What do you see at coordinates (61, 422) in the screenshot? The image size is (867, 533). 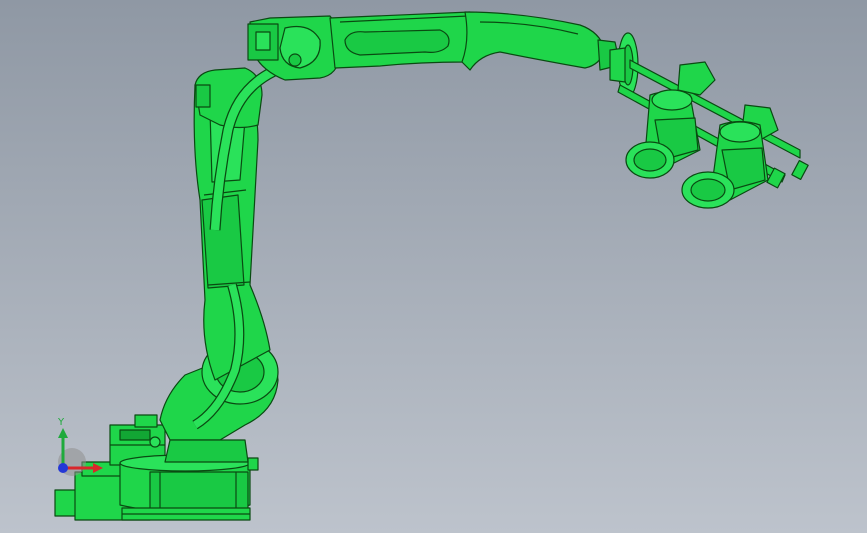 I see `y-axis-label: Y` at bounding box center [61, 422].